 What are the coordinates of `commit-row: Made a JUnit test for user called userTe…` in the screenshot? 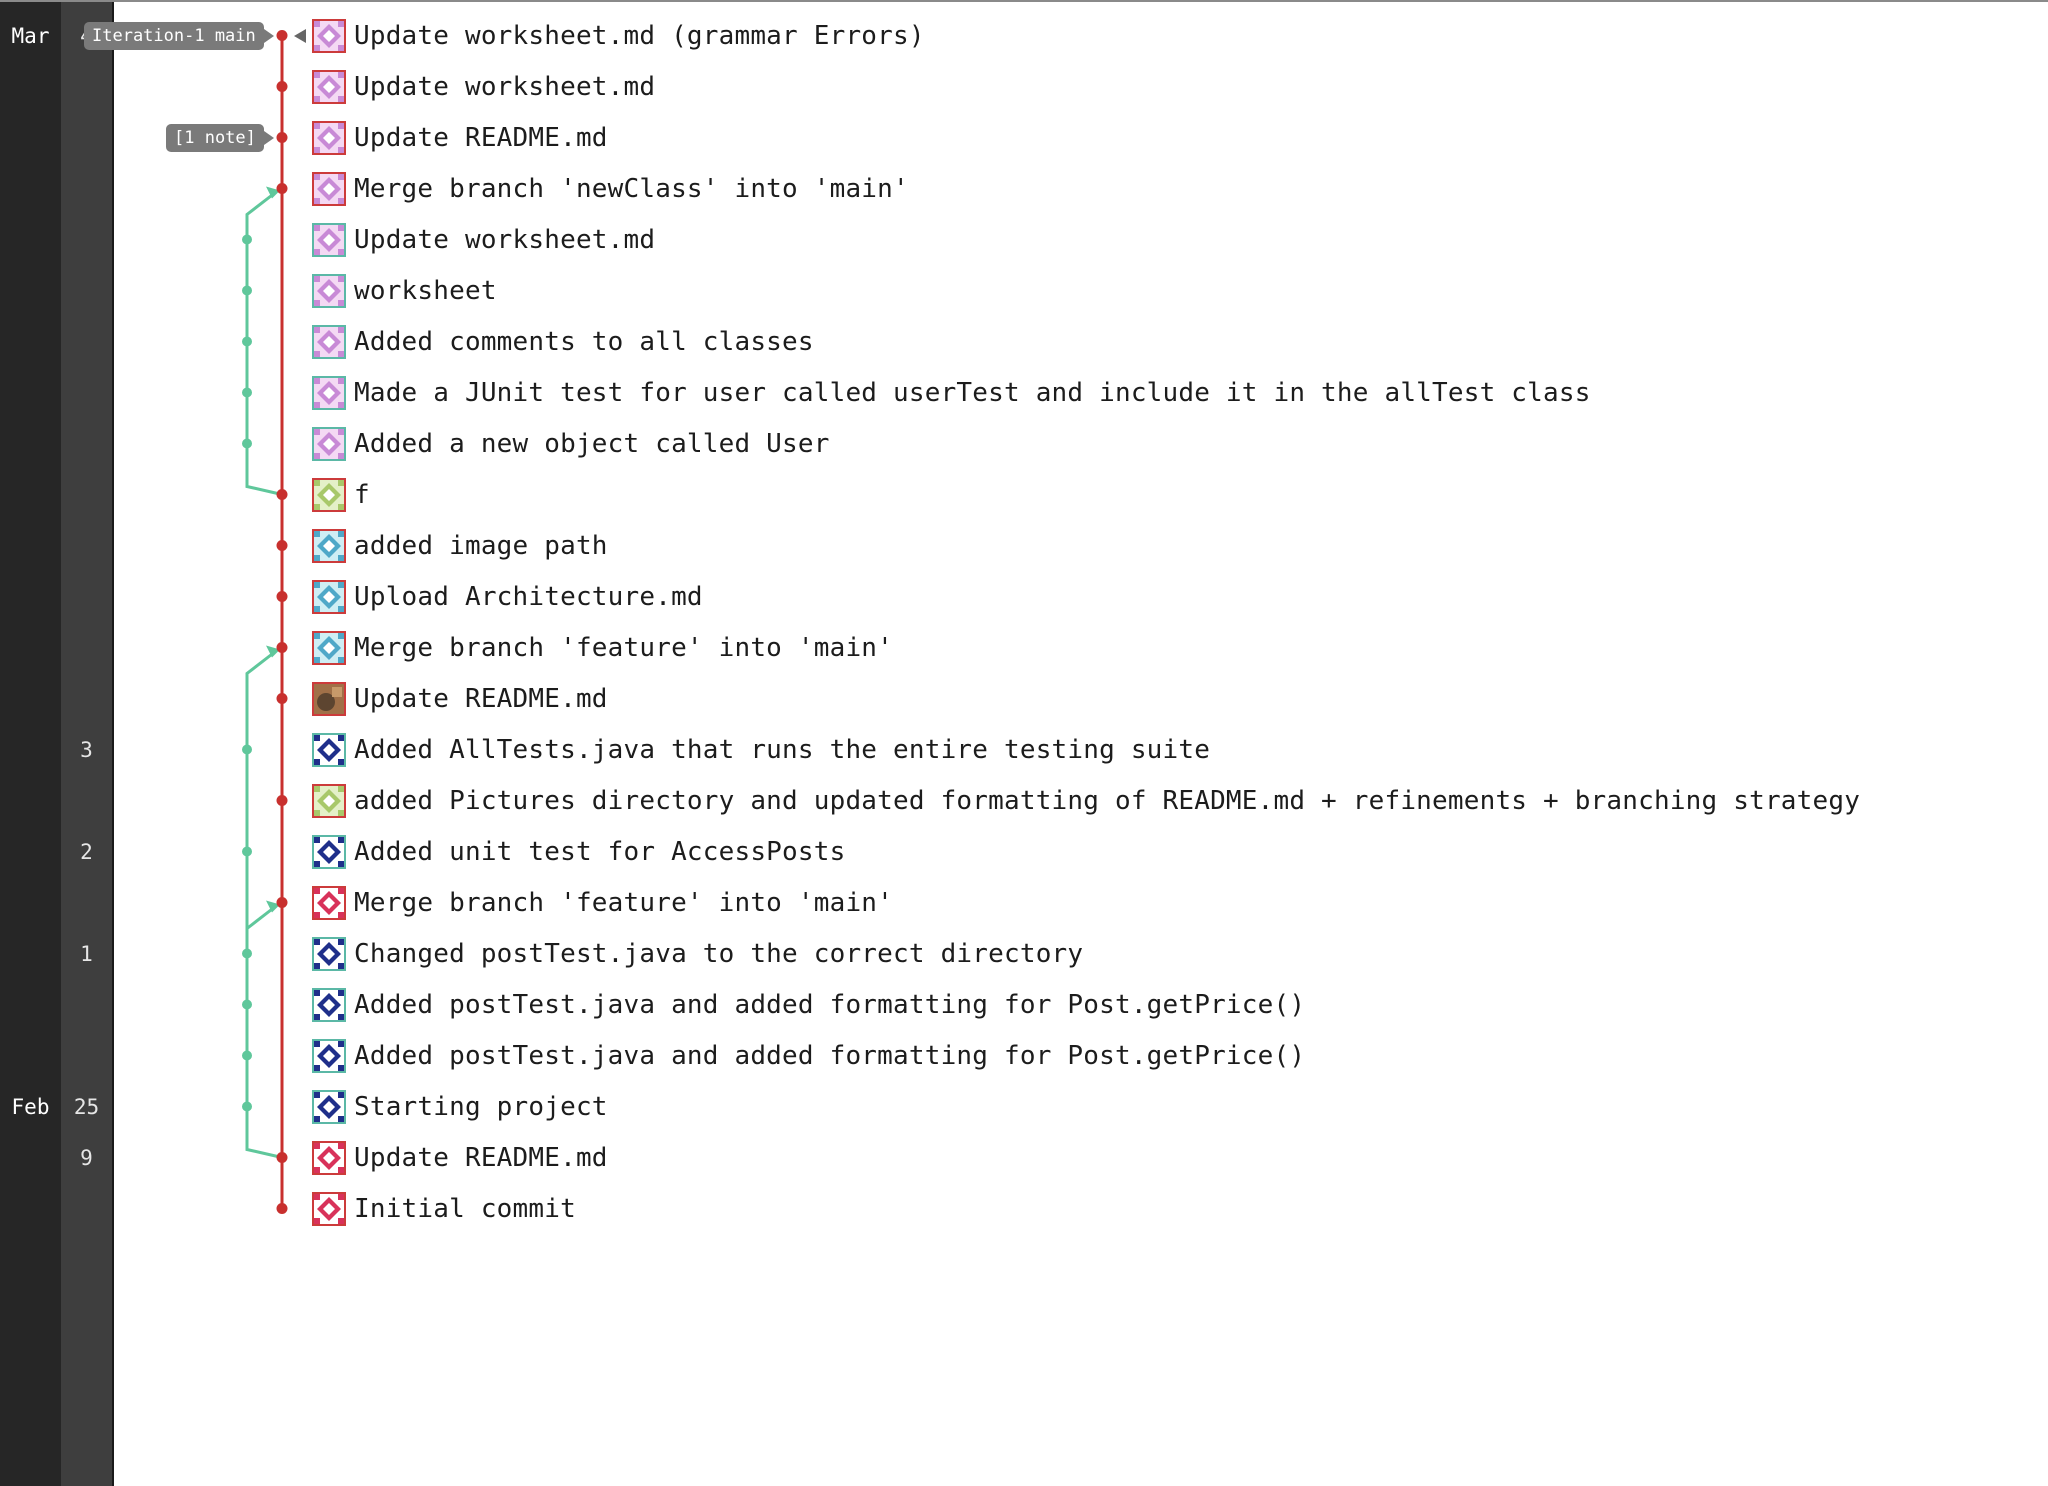 It's located at (951, 392).